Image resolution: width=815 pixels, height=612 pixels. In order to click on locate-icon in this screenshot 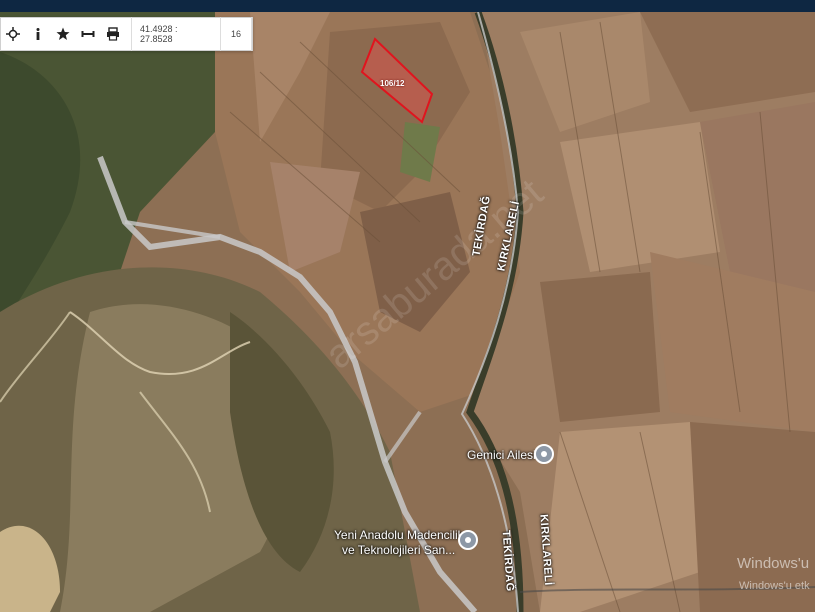, I will do `click(13, 34)`.